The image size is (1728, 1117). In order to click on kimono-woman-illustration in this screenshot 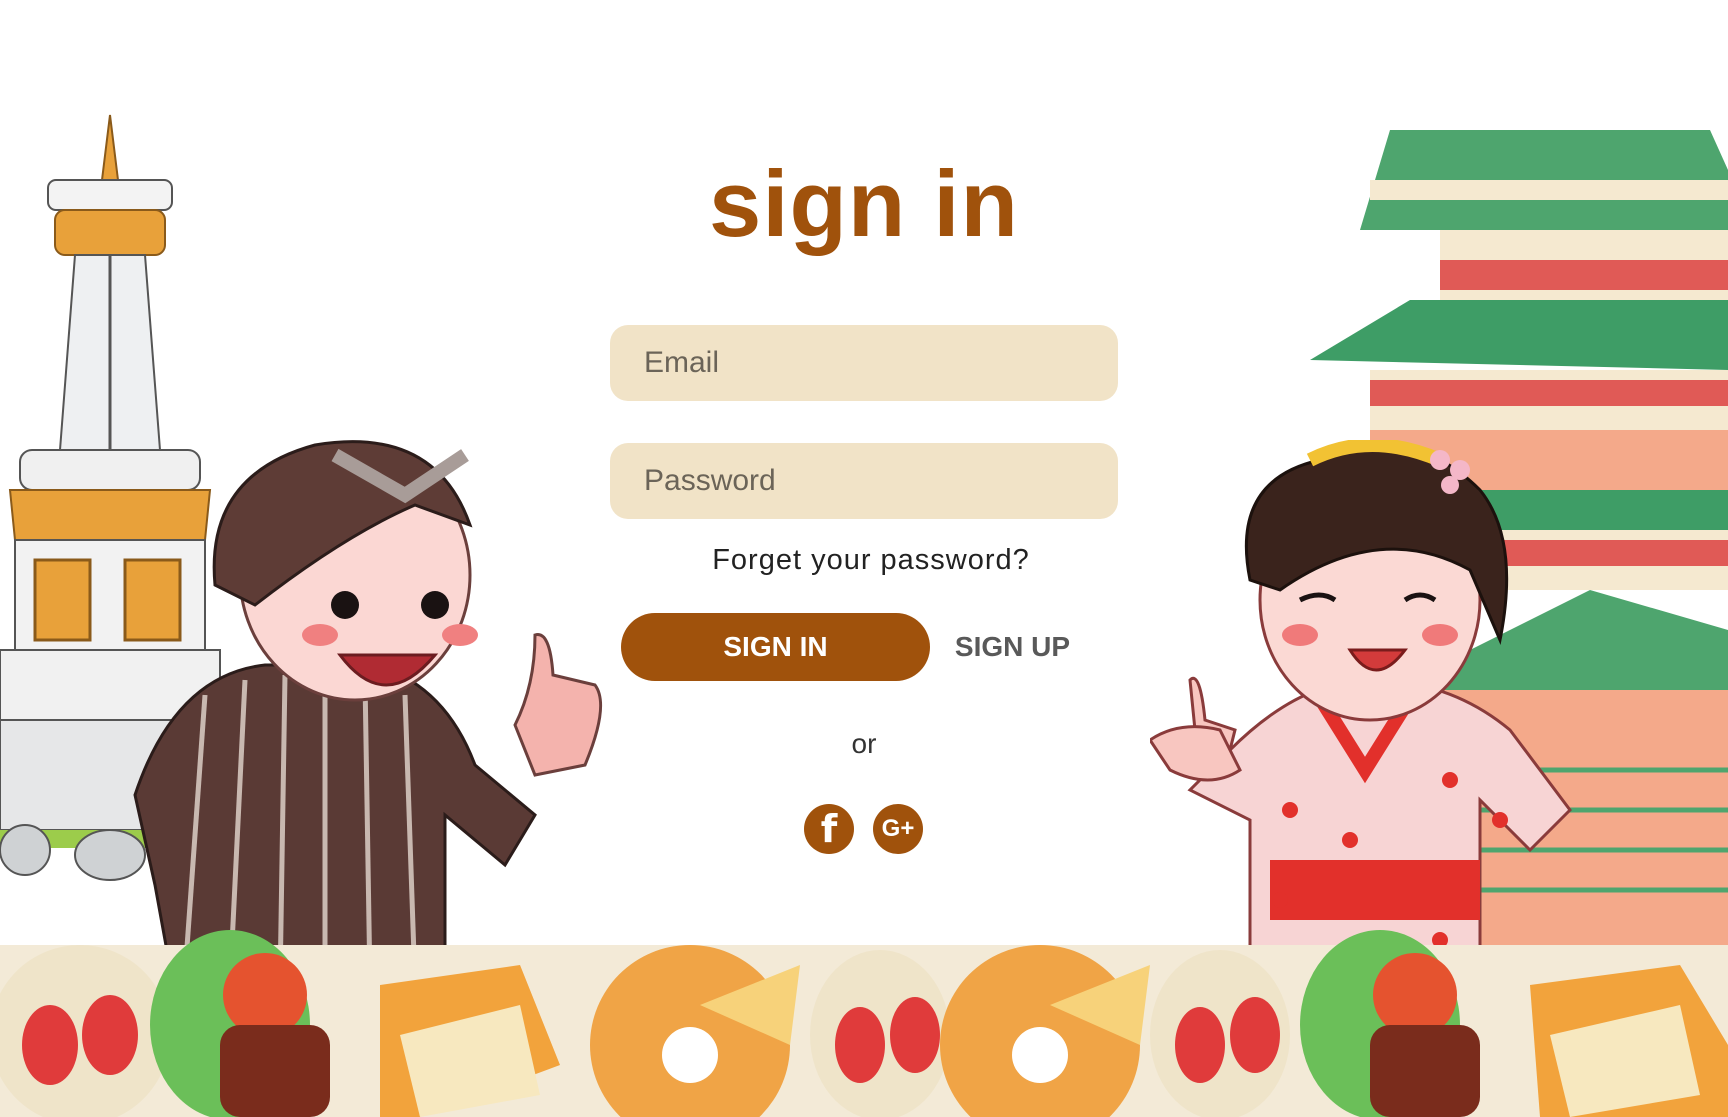, I will do `click(1361, 700)`.